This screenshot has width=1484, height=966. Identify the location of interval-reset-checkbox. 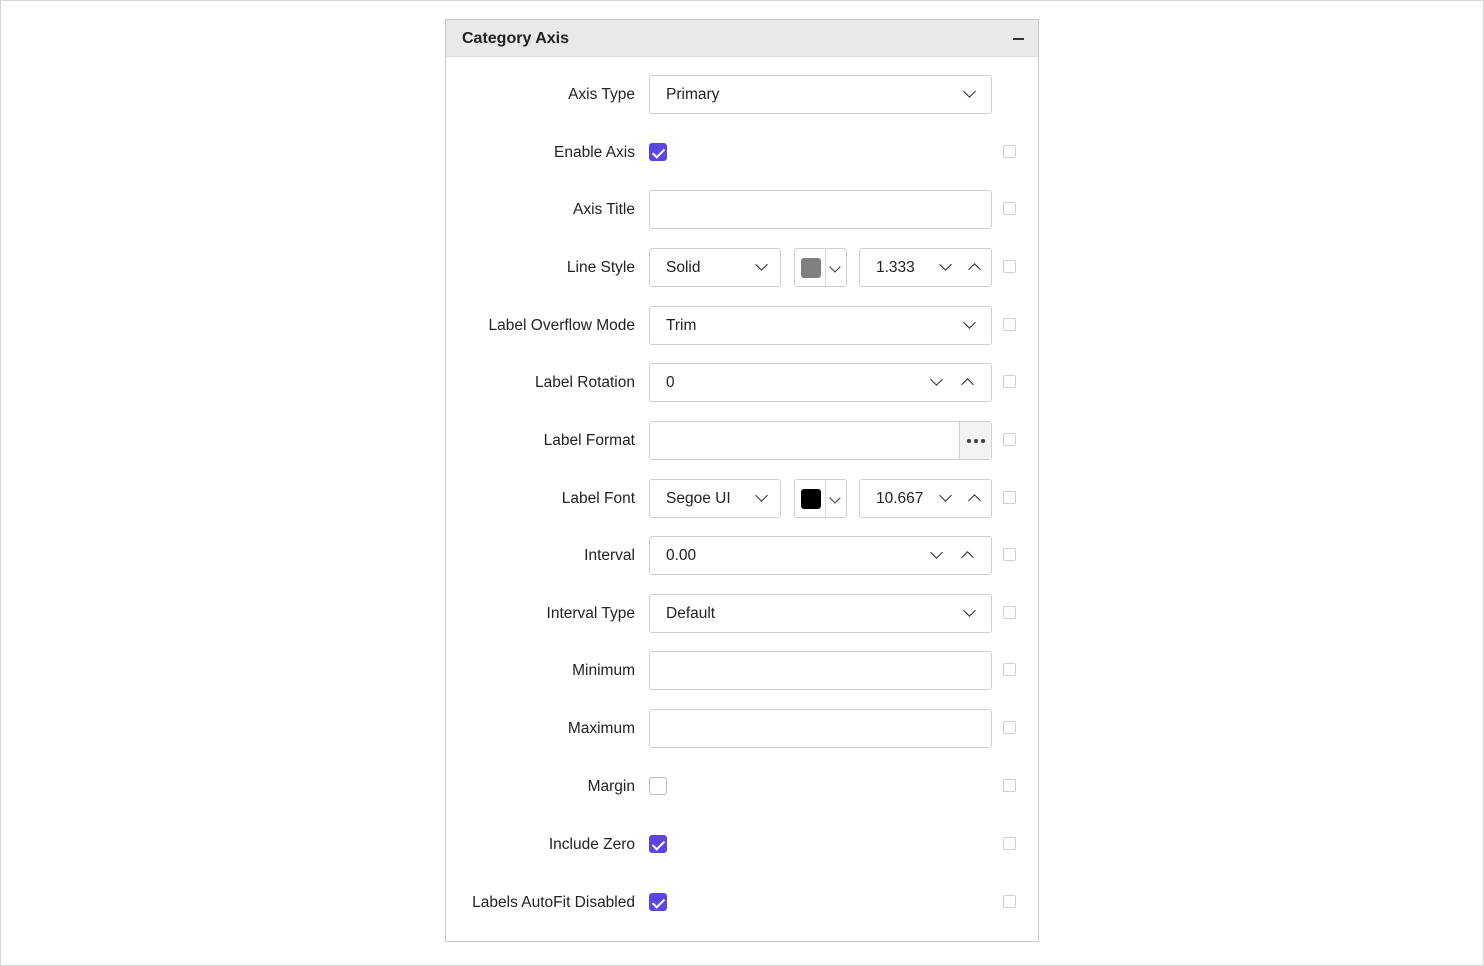
(1009, 554).